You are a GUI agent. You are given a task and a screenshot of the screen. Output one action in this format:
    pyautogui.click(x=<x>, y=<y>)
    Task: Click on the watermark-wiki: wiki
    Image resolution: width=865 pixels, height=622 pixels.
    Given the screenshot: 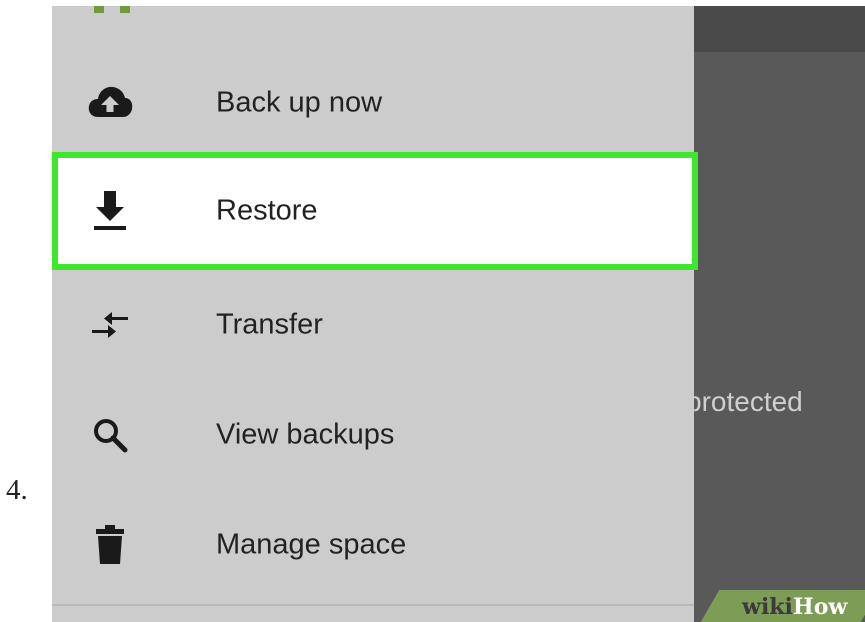 What is the action you would take?
    pyautogui.click(x=767, y=607)
    